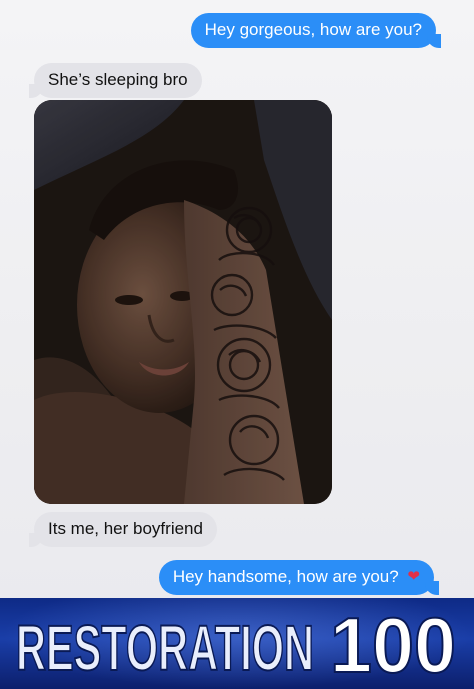 The image size is (474, 689). I want to click on message-text: Hey handsome, how are you?, so click(285, 576).